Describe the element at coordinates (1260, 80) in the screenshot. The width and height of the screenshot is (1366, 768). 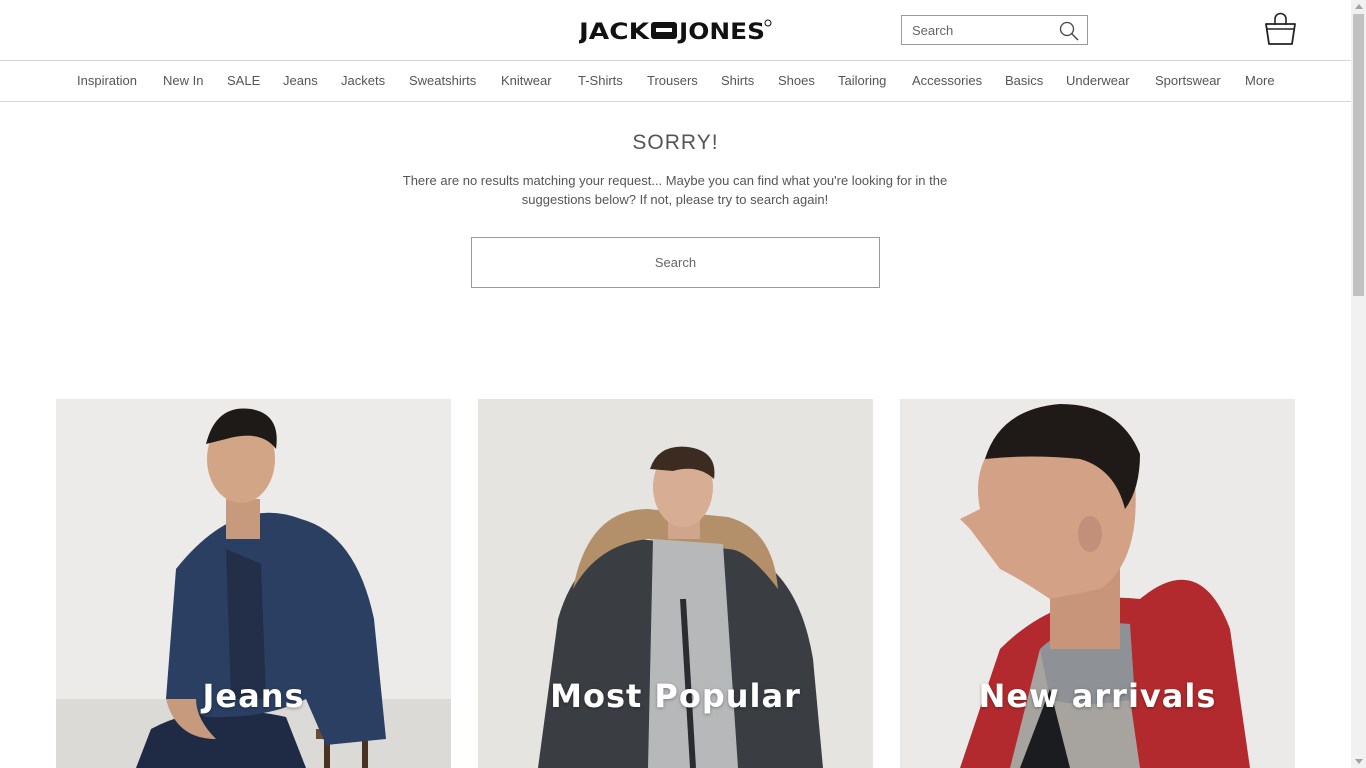
I see `nav-item-more: More` at that location.